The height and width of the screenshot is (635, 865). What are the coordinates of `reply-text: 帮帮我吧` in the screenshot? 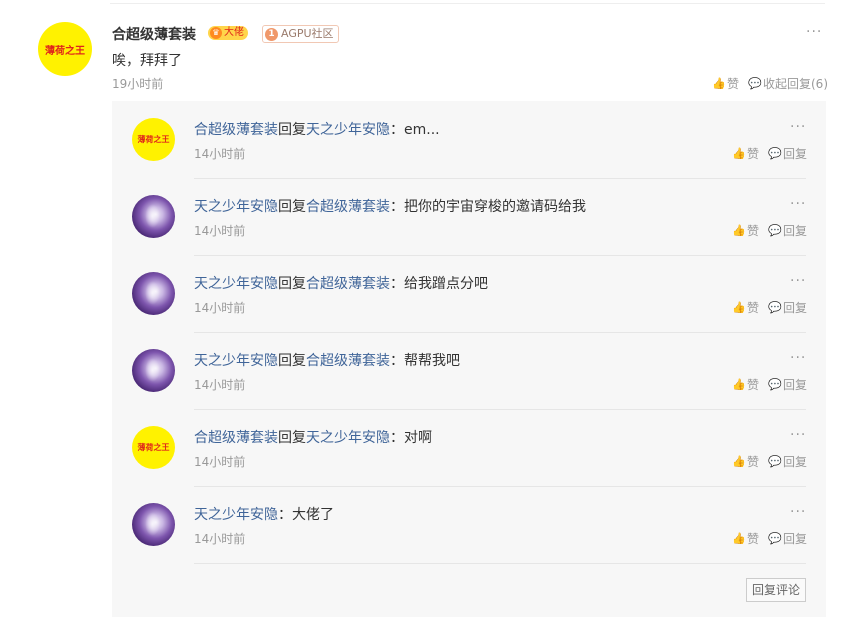 It's located at (432, 361).